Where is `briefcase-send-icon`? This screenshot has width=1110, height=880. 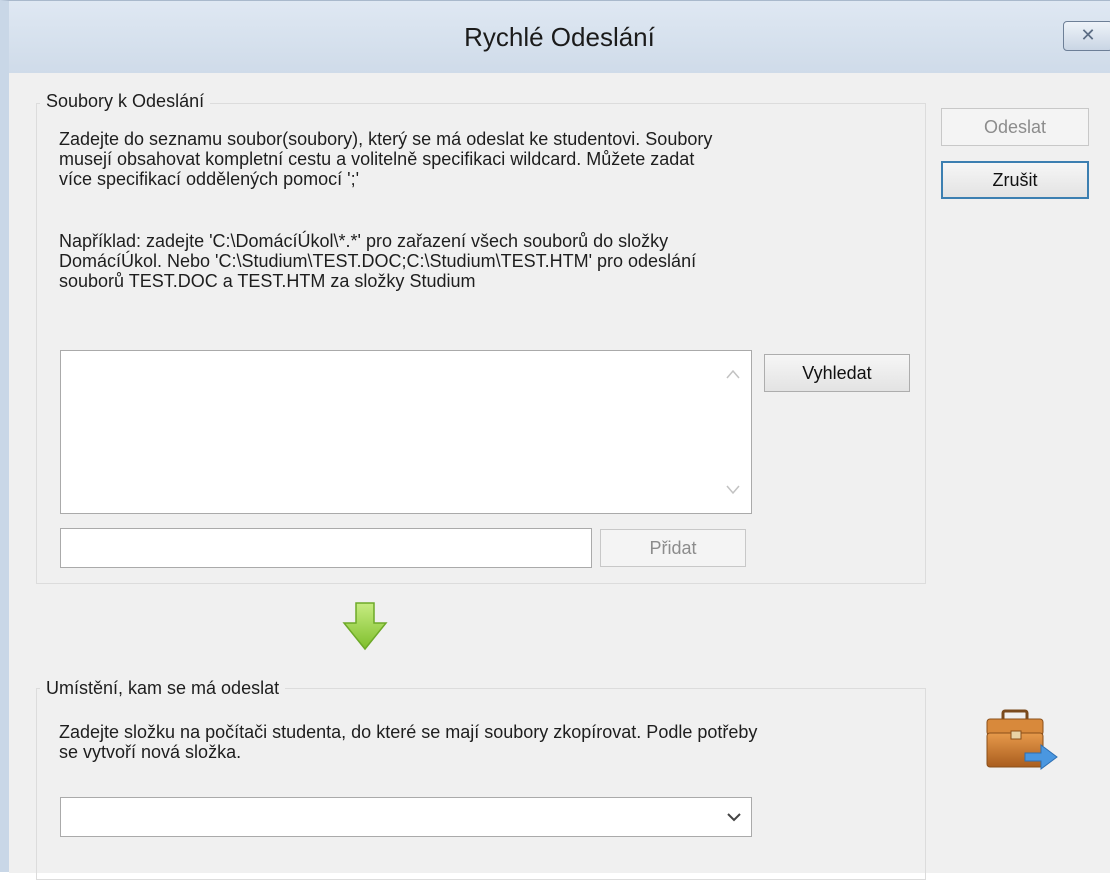
briefcase-send-icon is located at coordinates (1022, 739).